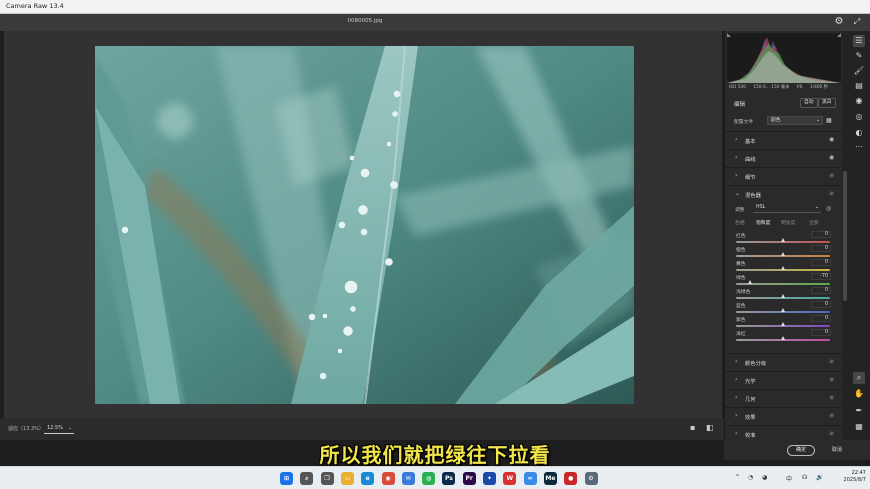 Image resolution: width=870 pixels, height=489 pixels. I want to click on grid-icon: ▦, so click(859, 427).